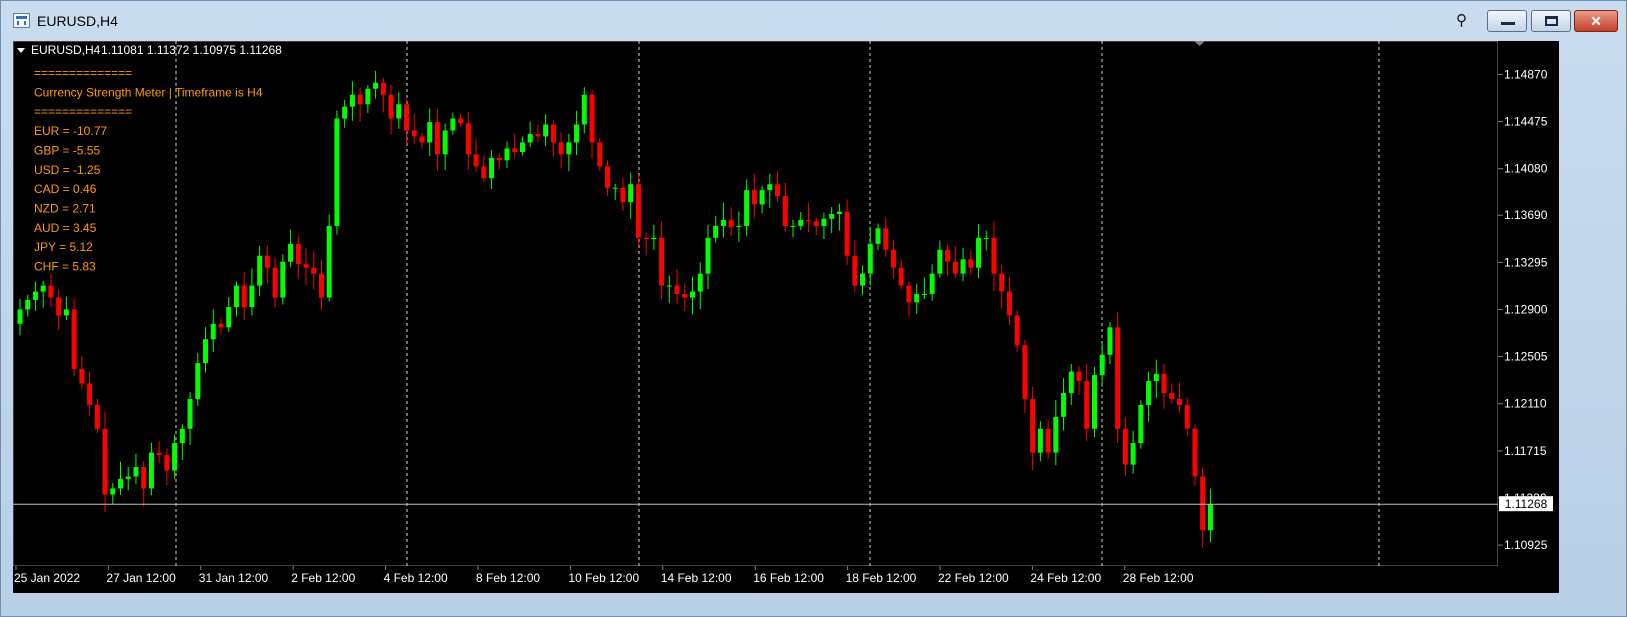 This screenshot has height=617, width=1627. I want to click on time-tick-label: 18 Feb 12:00, so click(881, 578).